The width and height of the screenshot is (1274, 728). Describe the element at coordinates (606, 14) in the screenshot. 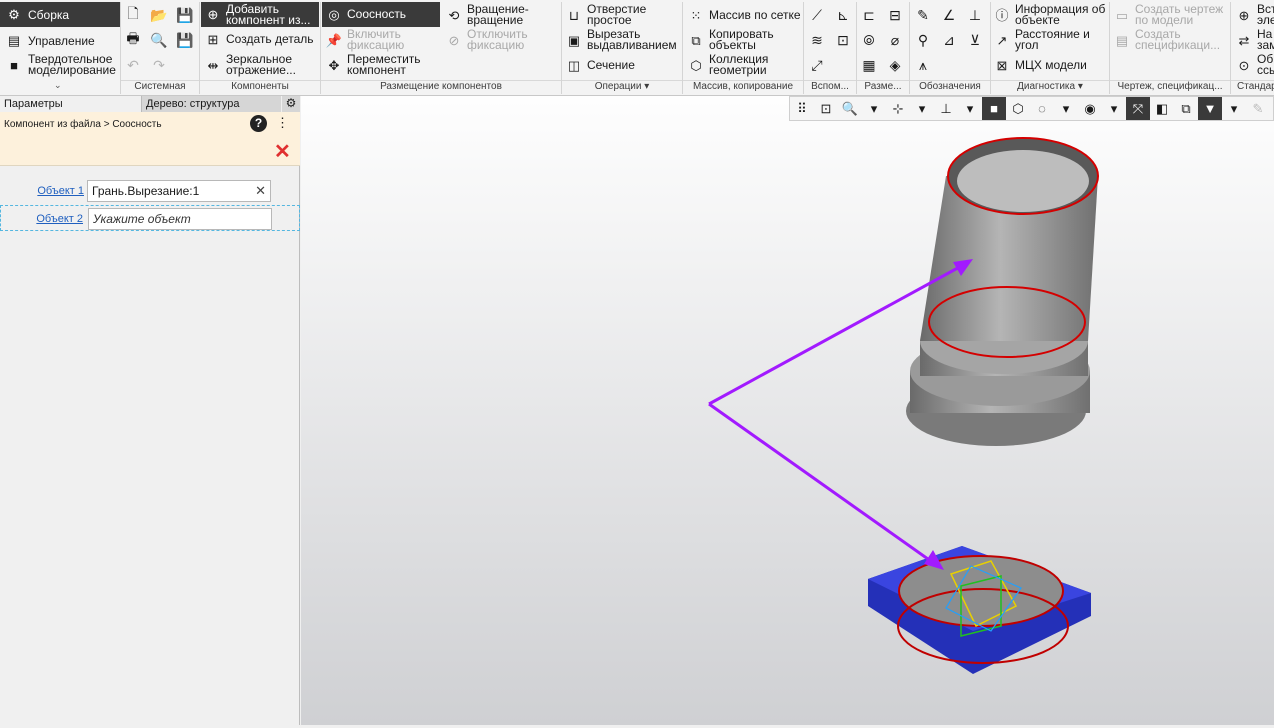

I see `simple-hole-button: ⊔ Отверстие простое` at that location.